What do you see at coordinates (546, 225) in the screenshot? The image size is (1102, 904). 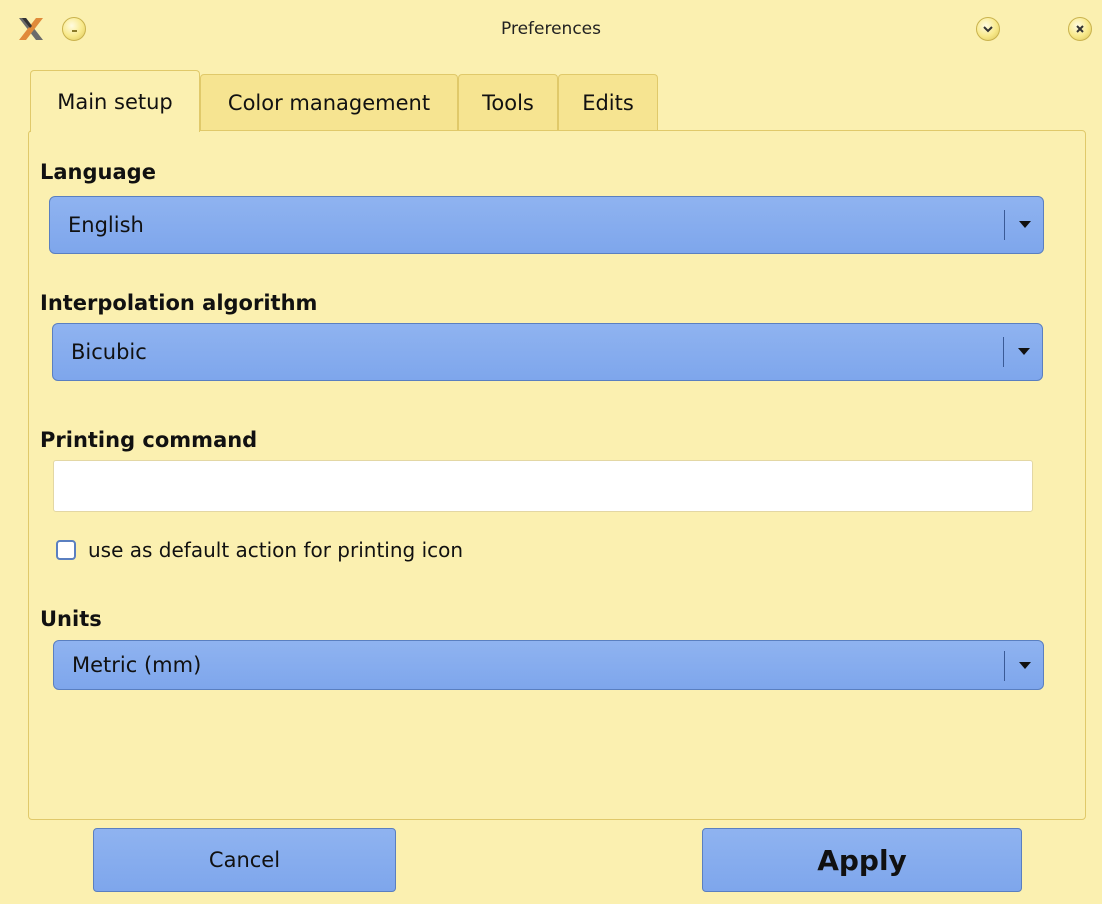 I see `language-select: English` at bounding box center [546, 225].